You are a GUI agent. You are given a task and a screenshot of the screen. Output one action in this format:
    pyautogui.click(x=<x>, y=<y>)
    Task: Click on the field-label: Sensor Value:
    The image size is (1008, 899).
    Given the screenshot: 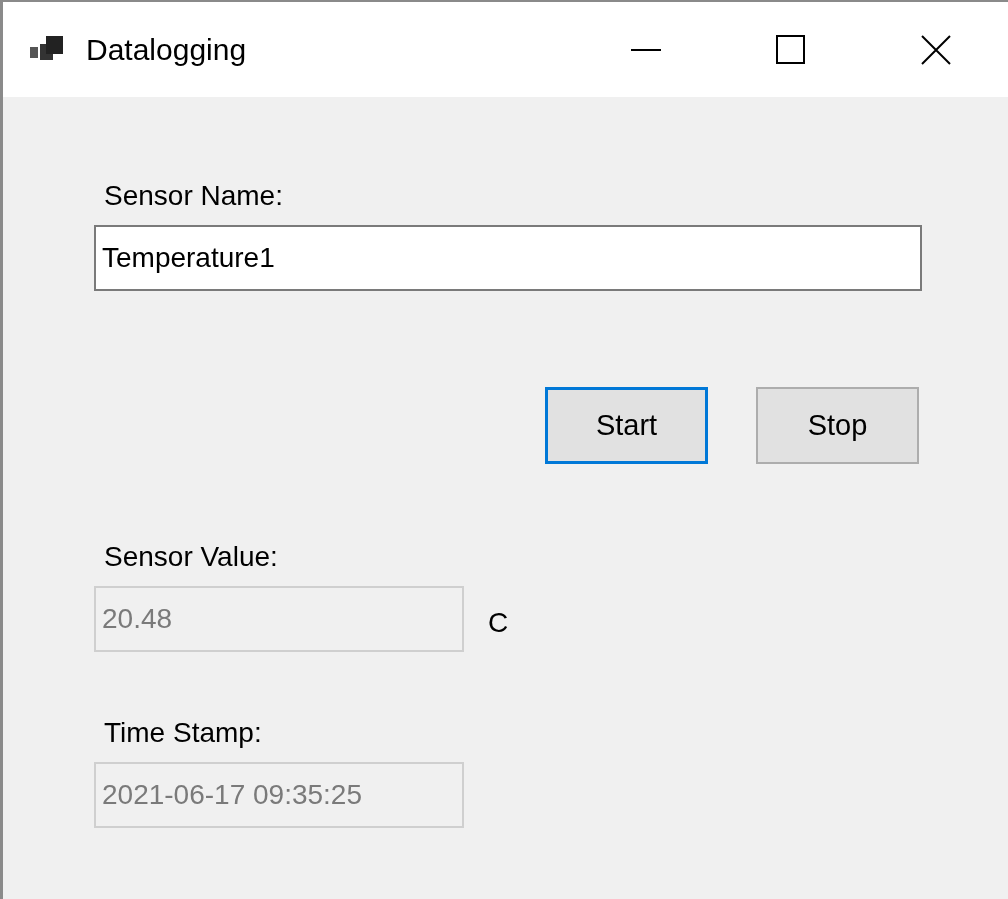 What is the action you would take?
    pyautogui.click(x=191, y=557)
    